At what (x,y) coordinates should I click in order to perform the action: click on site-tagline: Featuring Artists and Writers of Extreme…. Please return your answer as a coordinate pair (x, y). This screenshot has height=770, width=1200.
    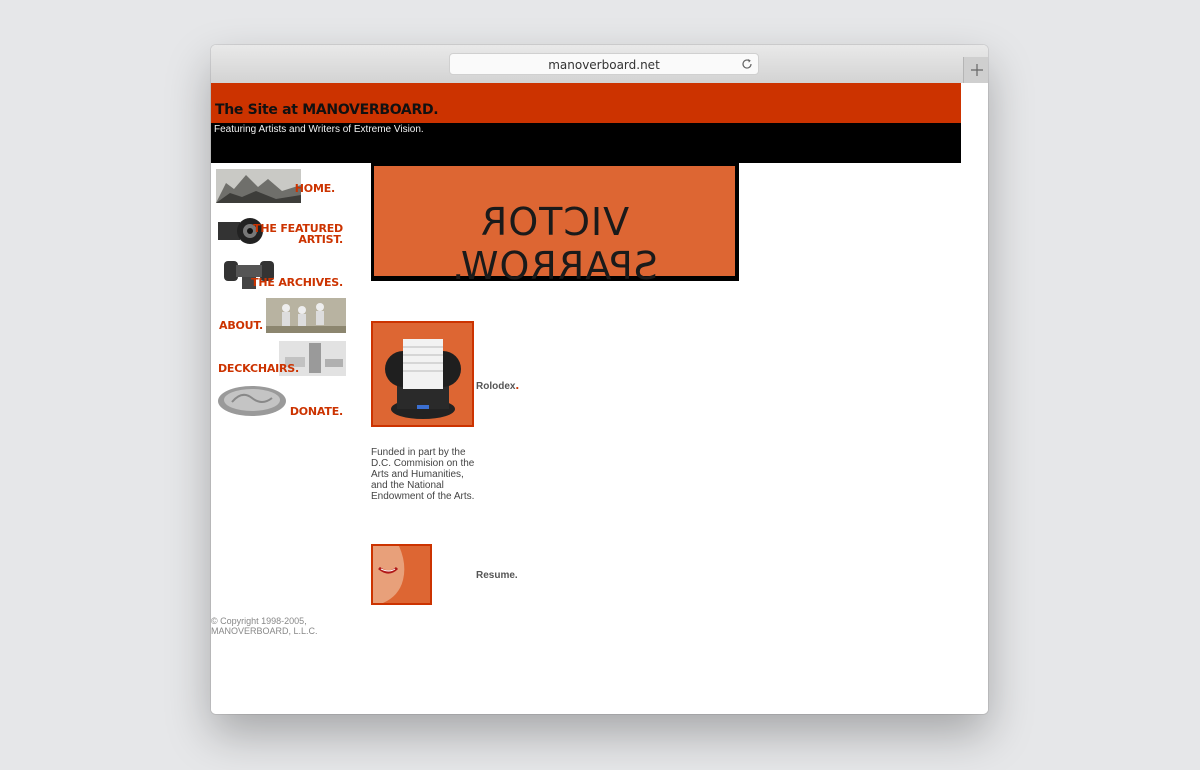
    Looking at the image, I should click on (319, 129).